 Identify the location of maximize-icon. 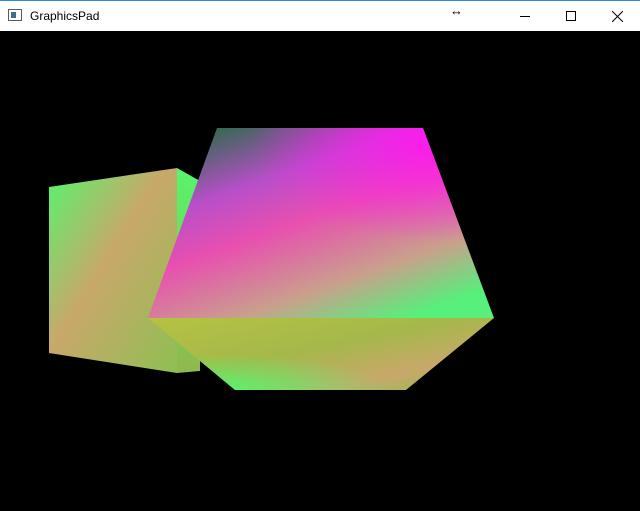
(571, 16).